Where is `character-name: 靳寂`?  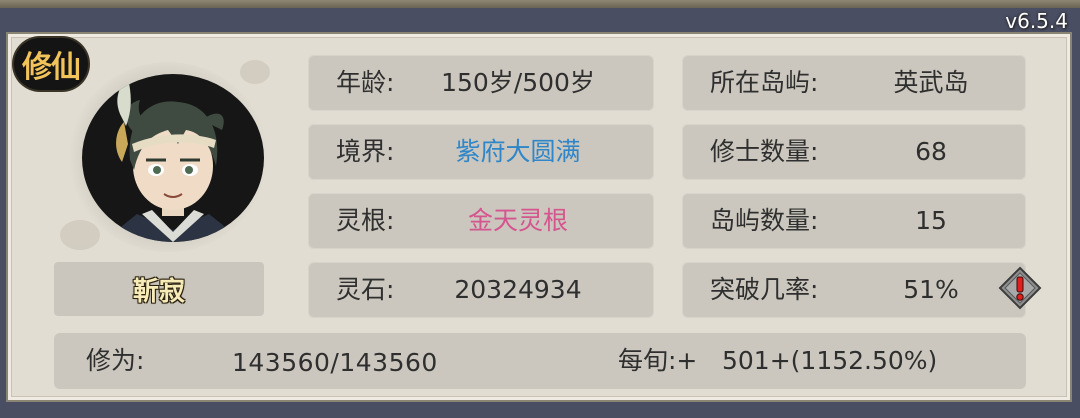
character-name: 靳寂 is located at coordinates (158, 291).